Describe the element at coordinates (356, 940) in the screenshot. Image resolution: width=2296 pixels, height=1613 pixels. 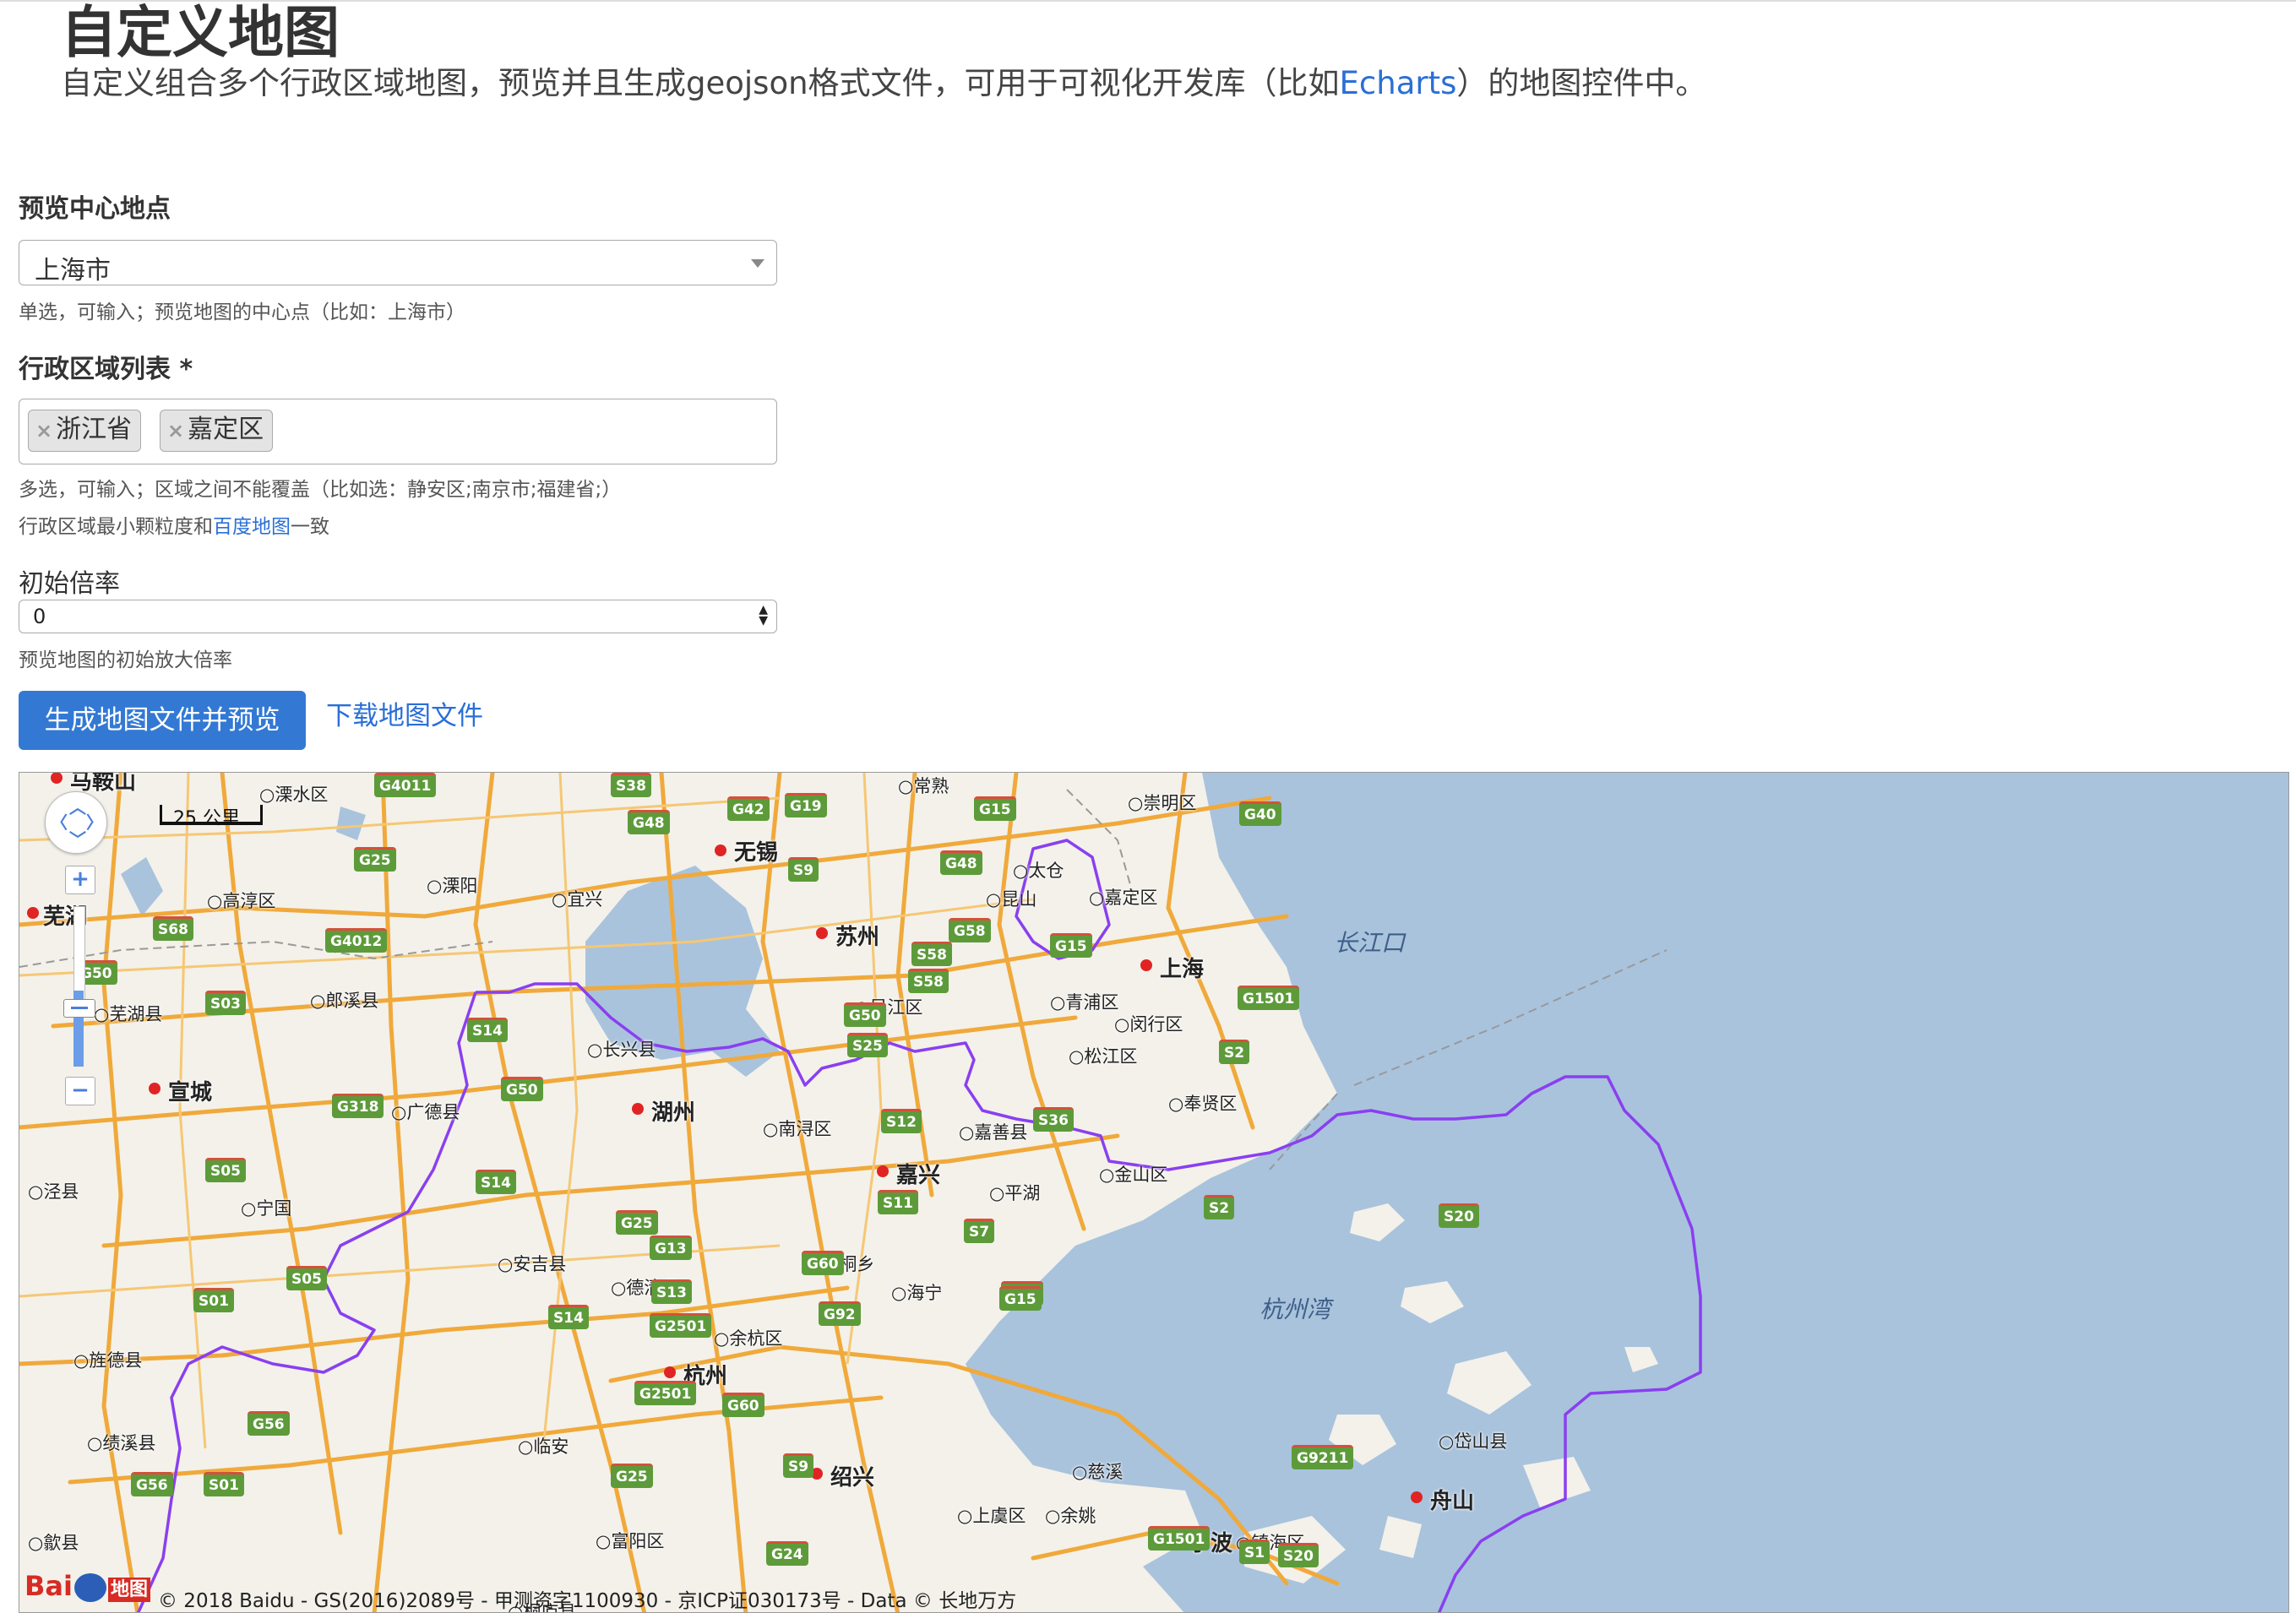
I see `highway-shield: G4012` at that location.